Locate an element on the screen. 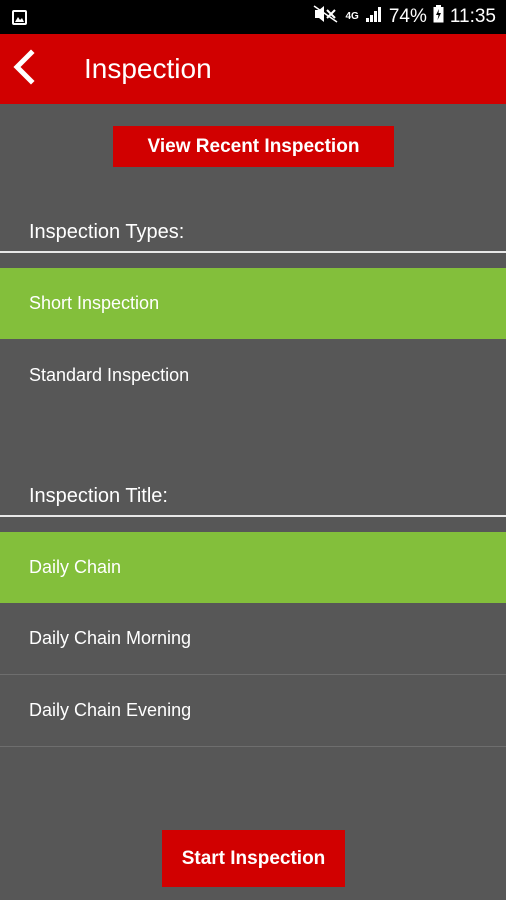  mute-icon is located at coordinates (326, 17).